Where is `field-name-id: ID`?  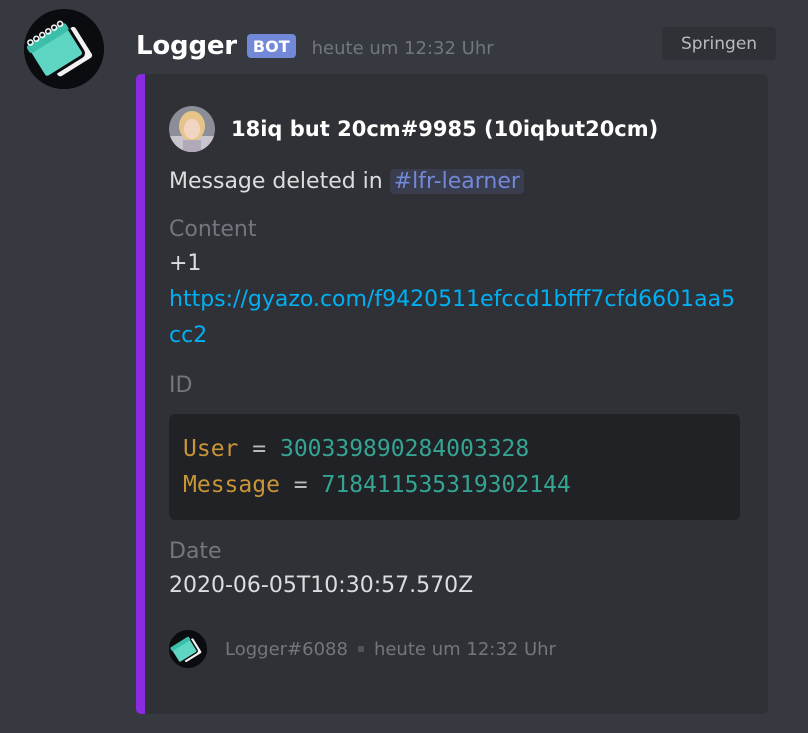
field-name-id: ID is located at coordinates (181, 385).